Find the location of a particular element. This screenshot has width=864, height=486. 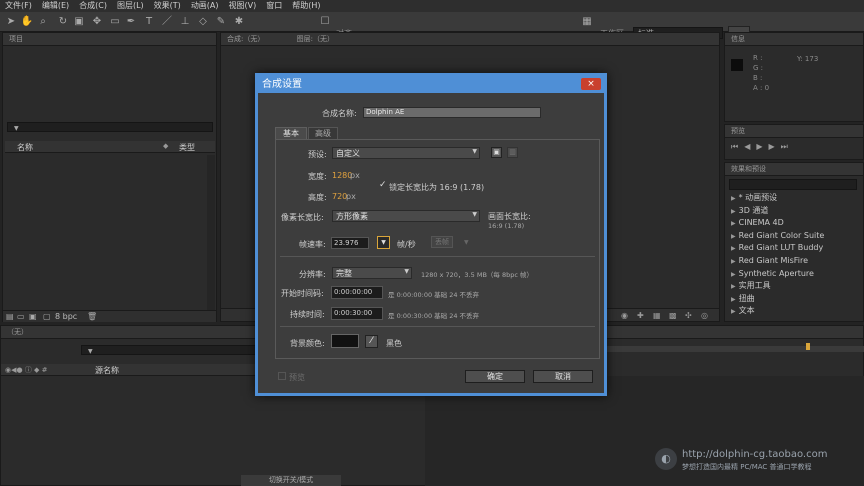

roto-tool-icon: ✎ is located at coordinates (221, 22).